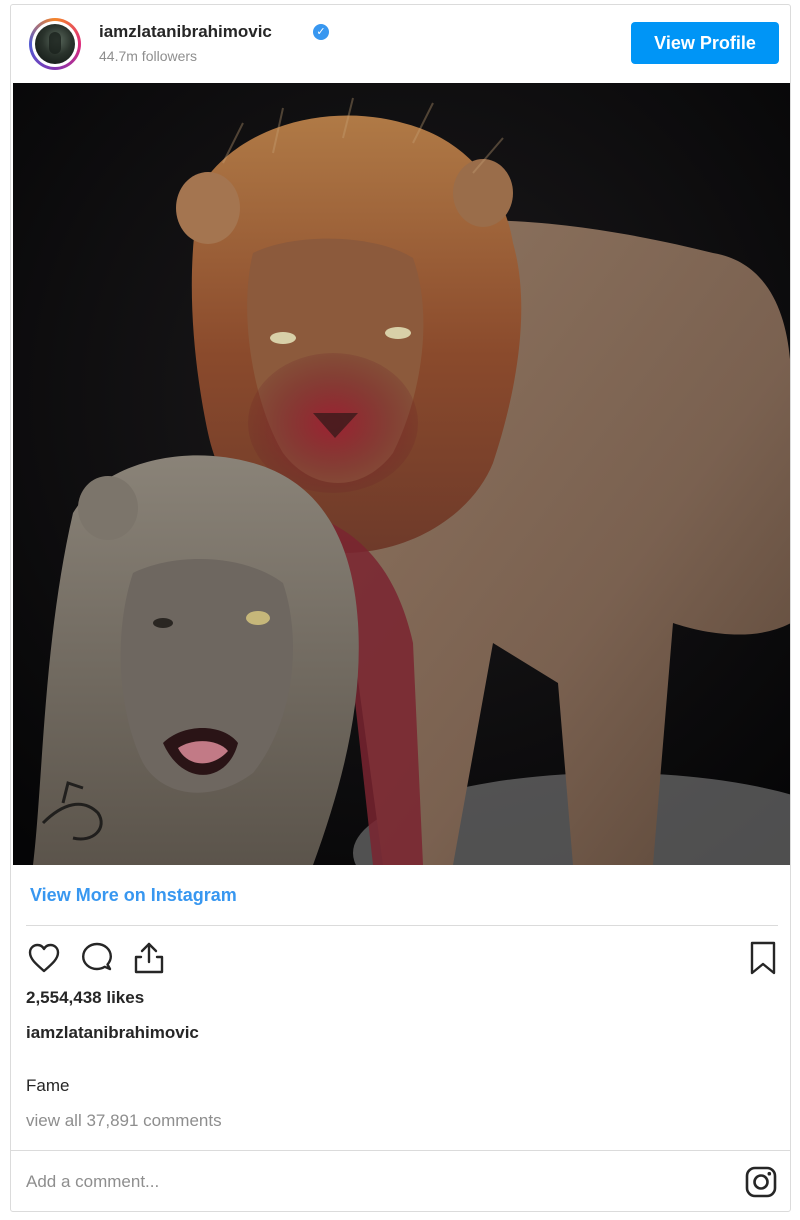 The width and height of the screenshot is (800, 1220). What do you see at coordinates (48, 1085) in the screenshot?
I see `caption-text: Fame` at bounding box center [48, 1085].